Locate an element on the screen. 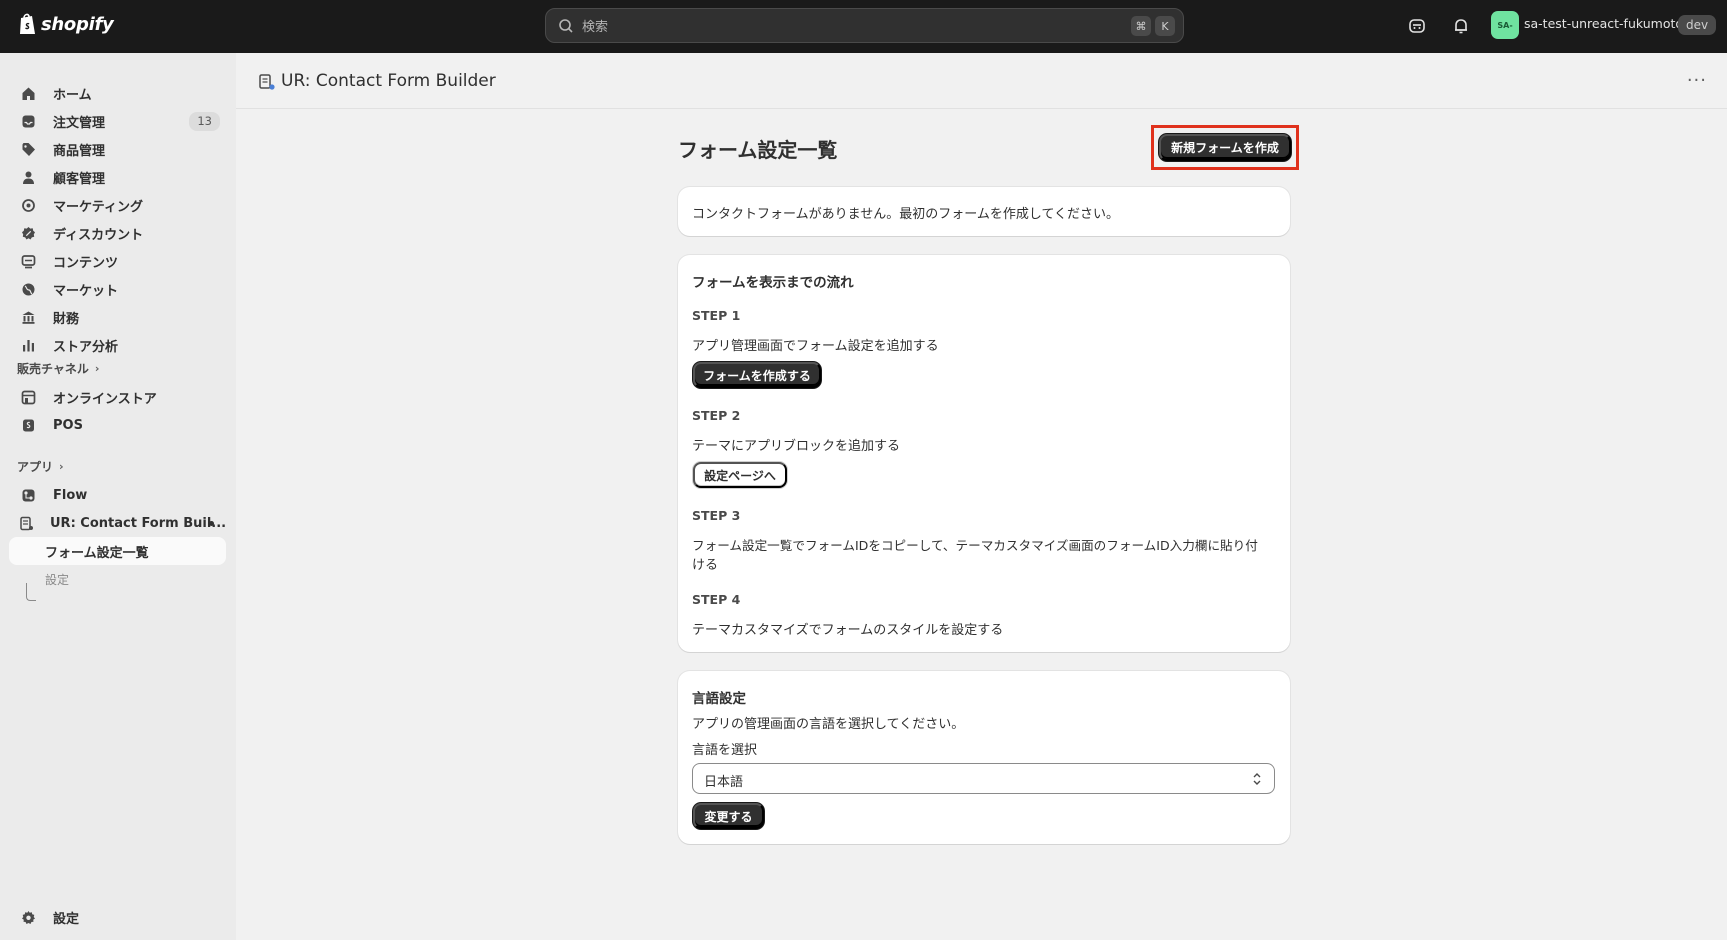 This screenshot has height=940, width=1727. flow-card-title: フォームを表示までの流れ is located at coordinates (773, 283).